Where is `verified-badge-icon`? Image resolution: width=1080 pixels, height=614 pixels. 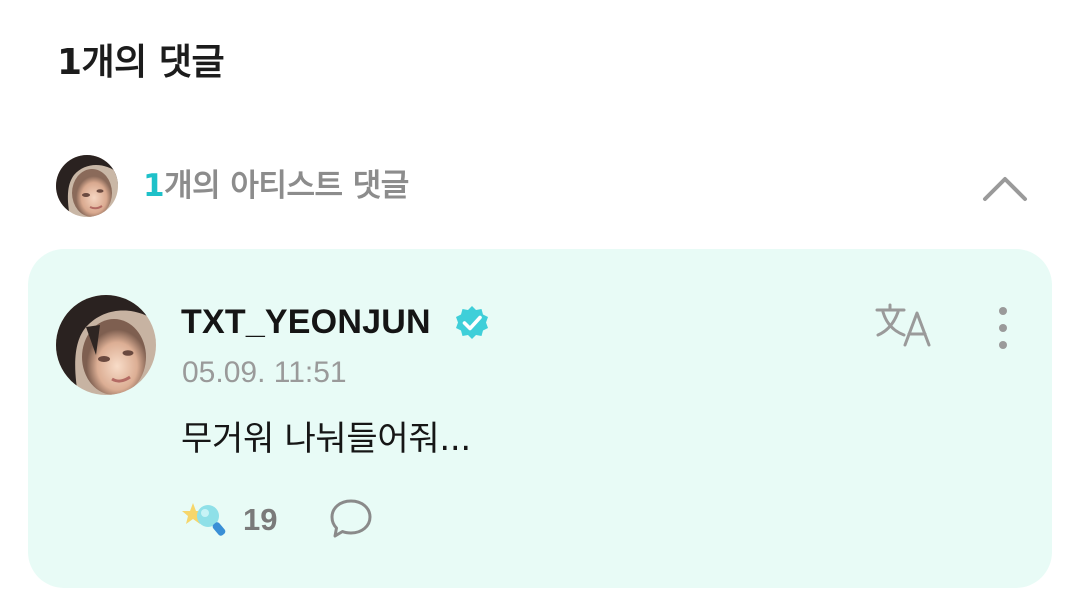
verified-badge-icon is located at coordinates (472, 323).